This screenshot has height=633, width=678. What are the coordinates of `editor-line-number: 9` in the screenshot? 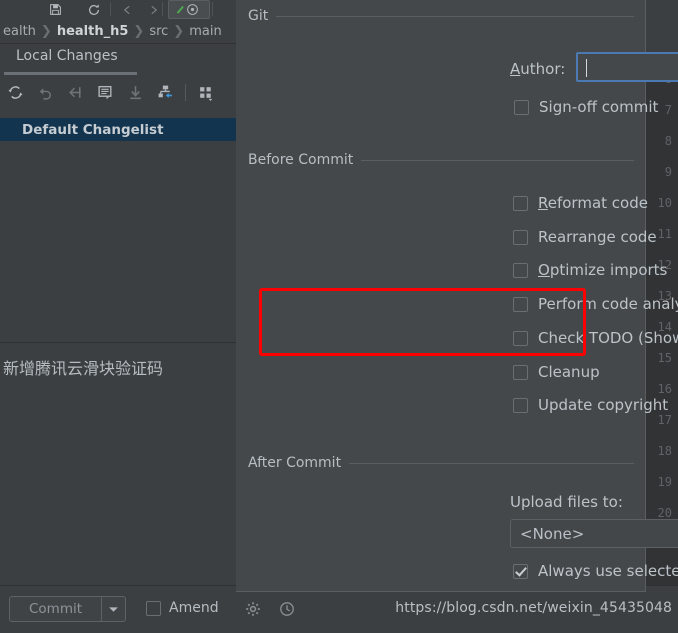 It's located at (668, 172).